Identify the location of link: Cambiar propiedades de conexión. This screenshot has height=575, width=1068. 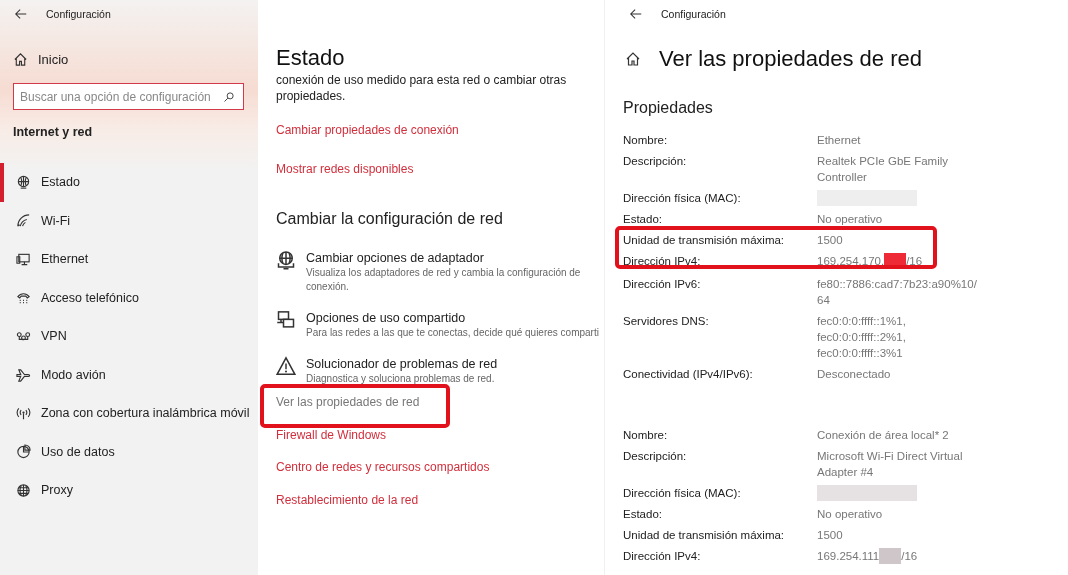
(440, 130).